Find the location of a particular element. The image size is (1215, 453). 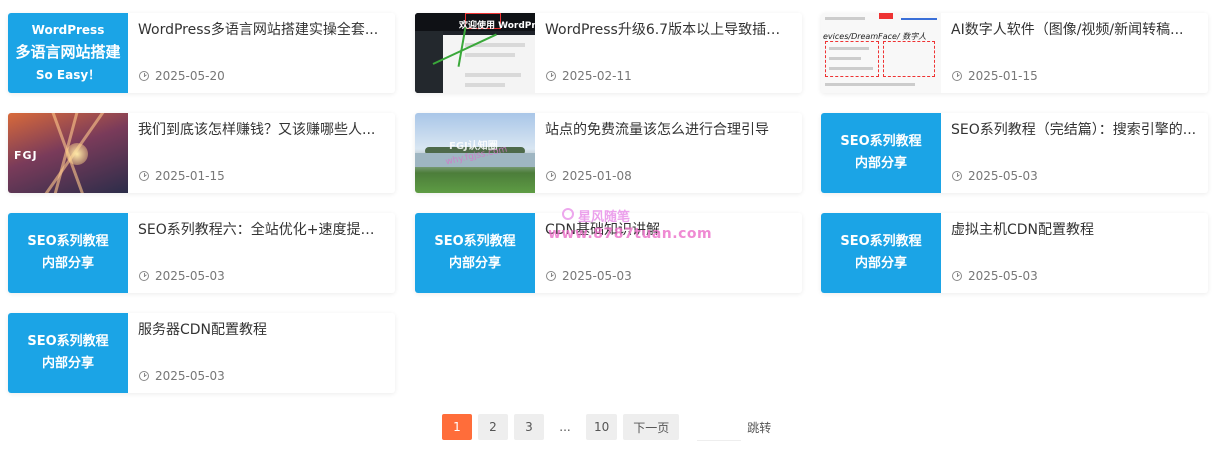

page-jump-input is located at coordinates (719, 427).